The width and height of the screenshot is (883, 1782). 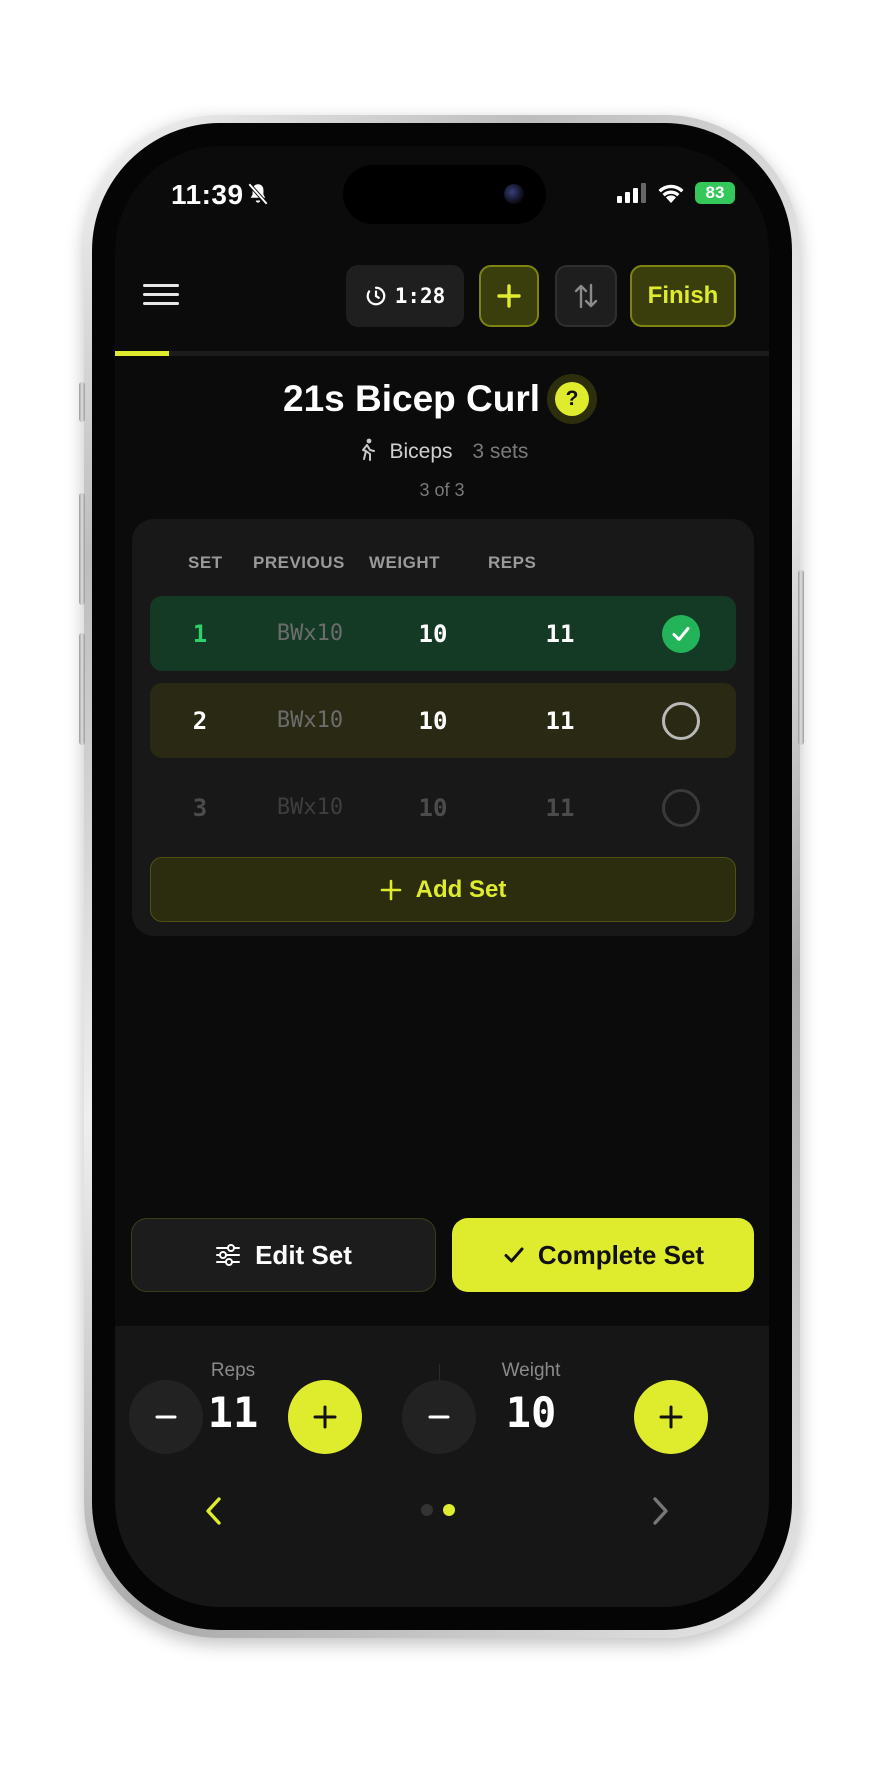 I want to click on exercise-title: 21s Bicep Curl, so click(x=412, y=398).